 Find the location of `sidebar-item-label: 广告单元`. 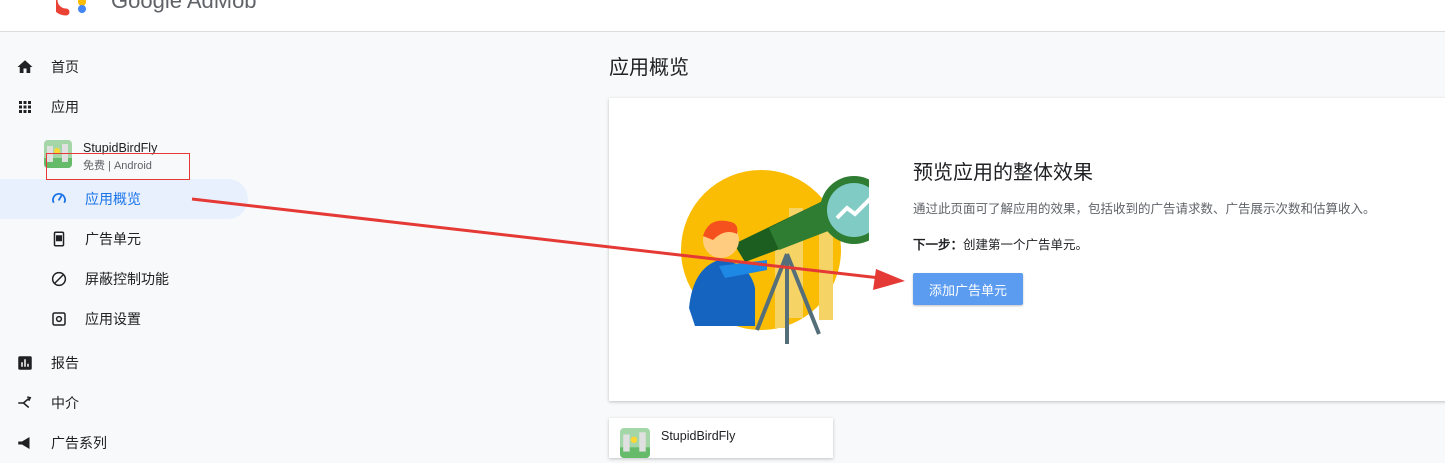

sidebar-item-label: 广告单元 is located at coordinates (113, 239).